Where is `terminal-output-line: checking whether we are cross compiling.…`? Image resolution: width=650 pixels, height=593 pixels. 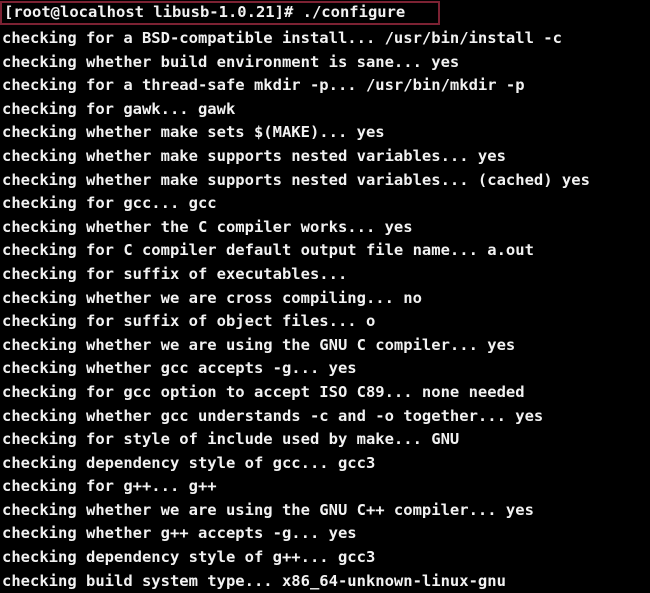
terminal-output-line: checking whether we are cross compiling.… is located at coordinates (212, 297).